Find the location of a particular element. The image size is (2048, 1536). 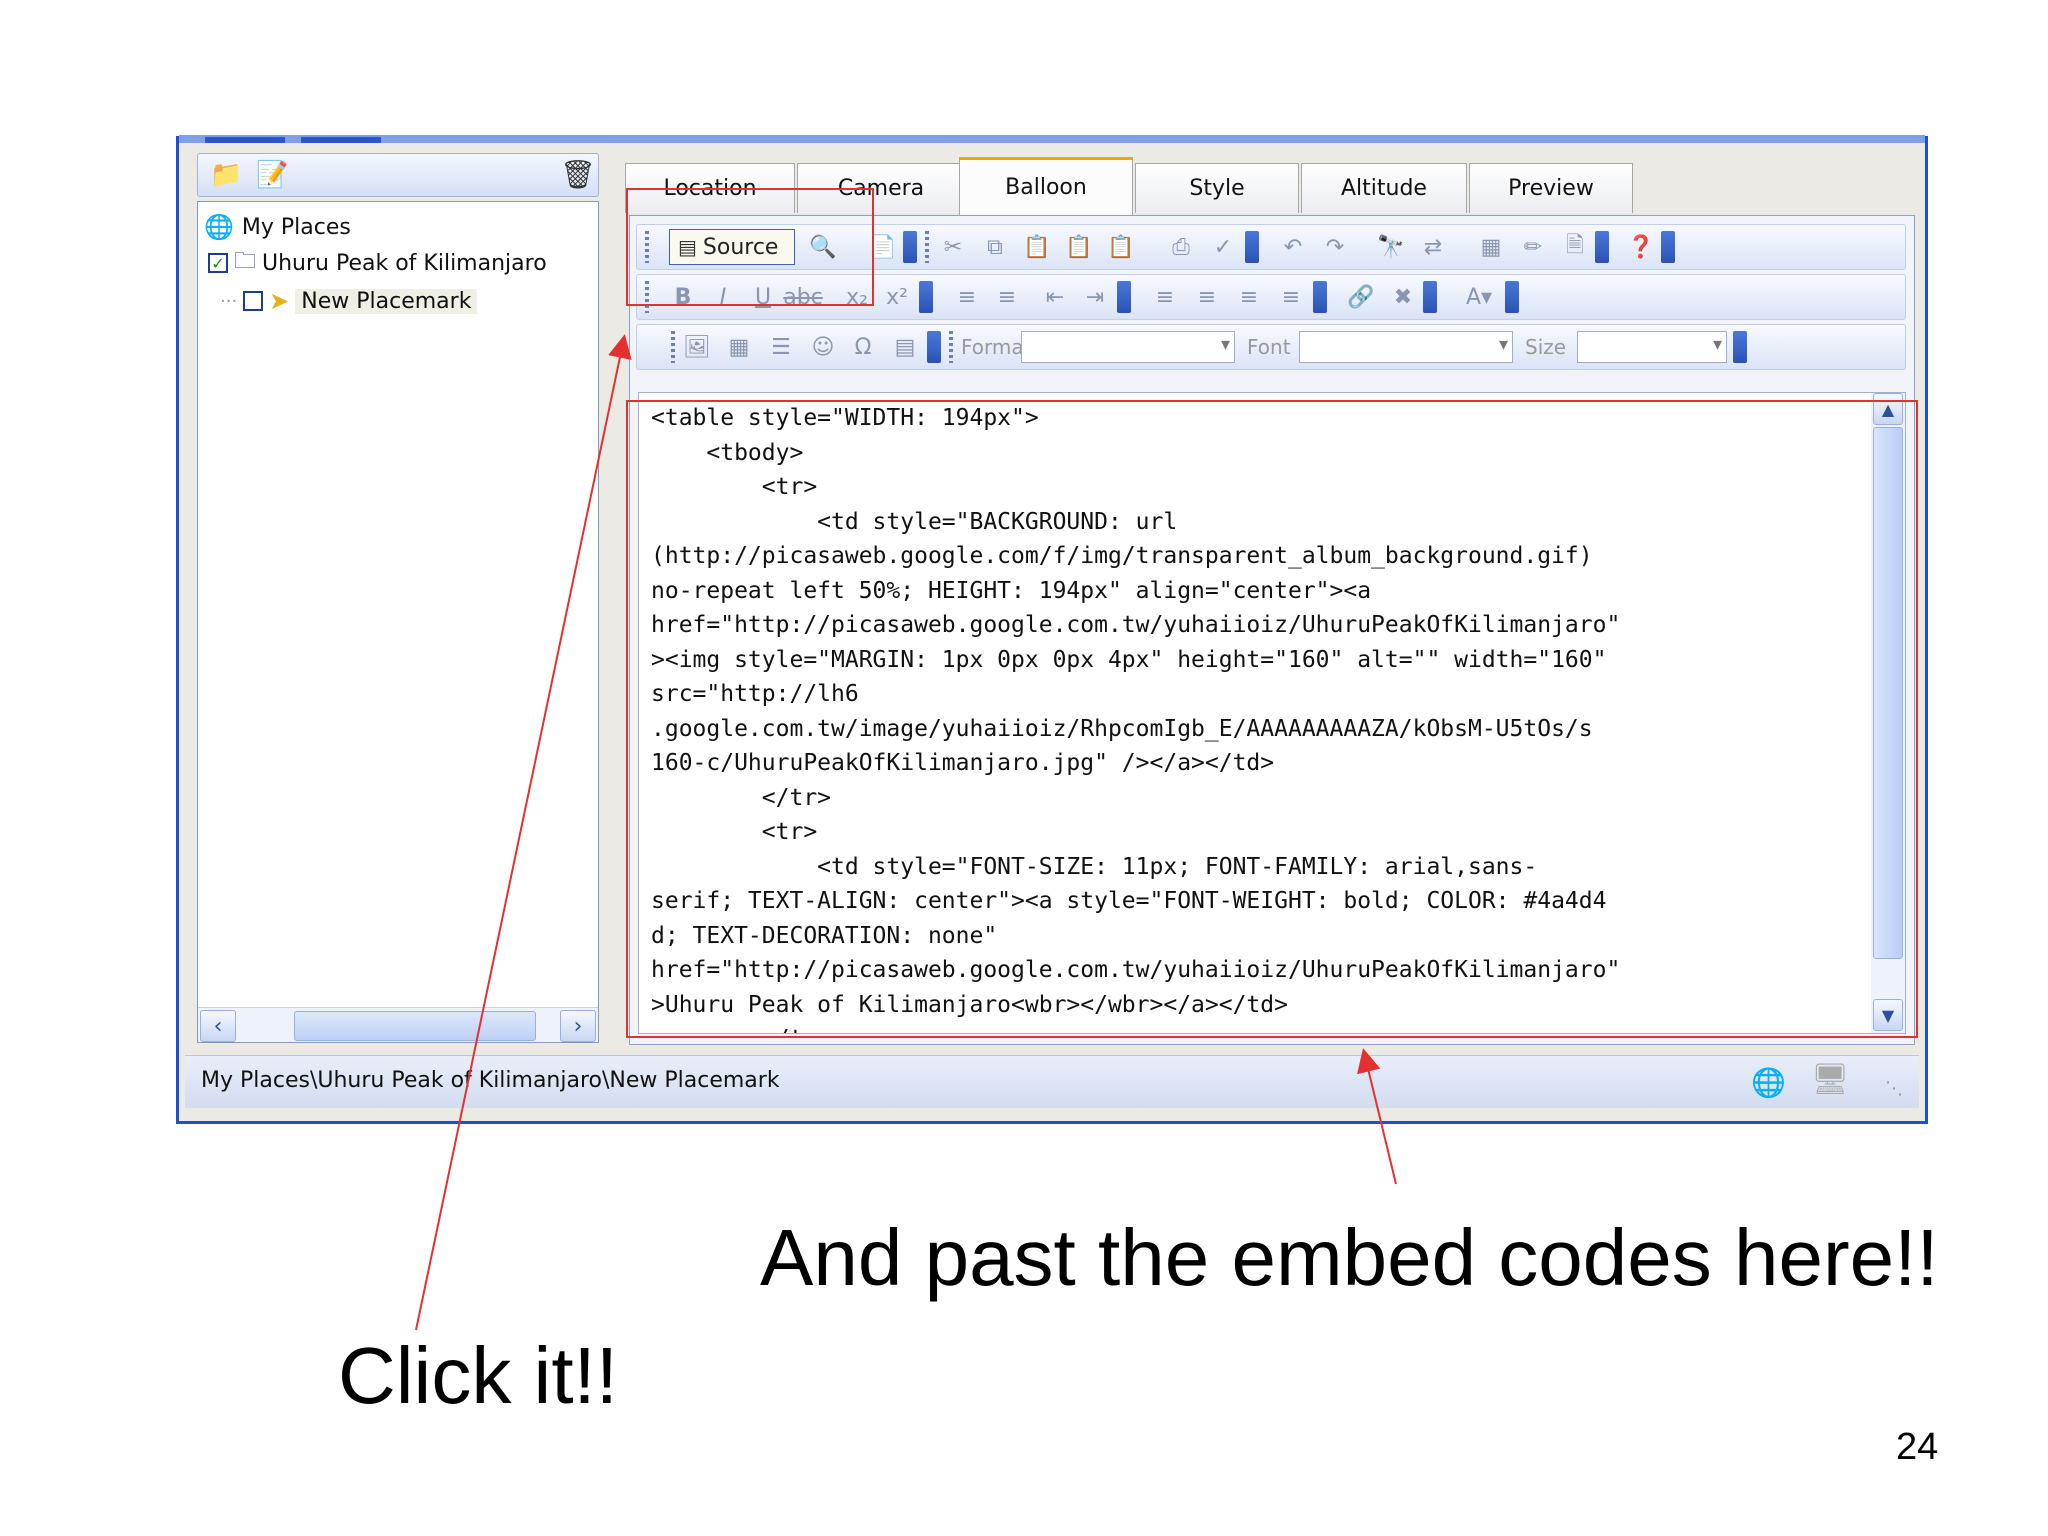

arrow-to-code-area is located at coordinates (1377, 1116).